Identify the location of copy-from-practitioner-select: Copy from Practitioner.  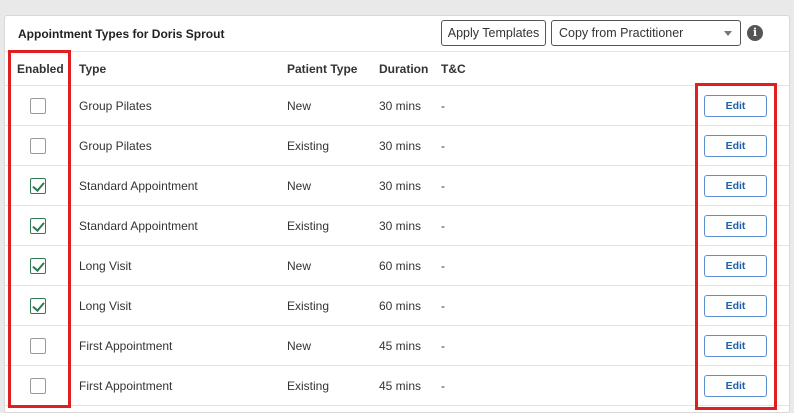
(646, 33).